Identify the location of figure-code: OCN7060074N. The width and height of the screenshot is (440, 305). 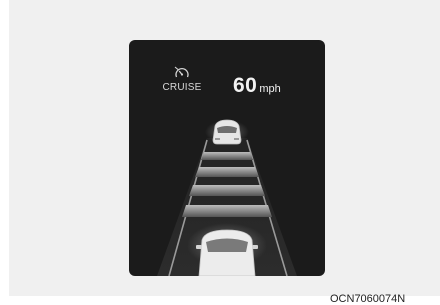
(368, 299).